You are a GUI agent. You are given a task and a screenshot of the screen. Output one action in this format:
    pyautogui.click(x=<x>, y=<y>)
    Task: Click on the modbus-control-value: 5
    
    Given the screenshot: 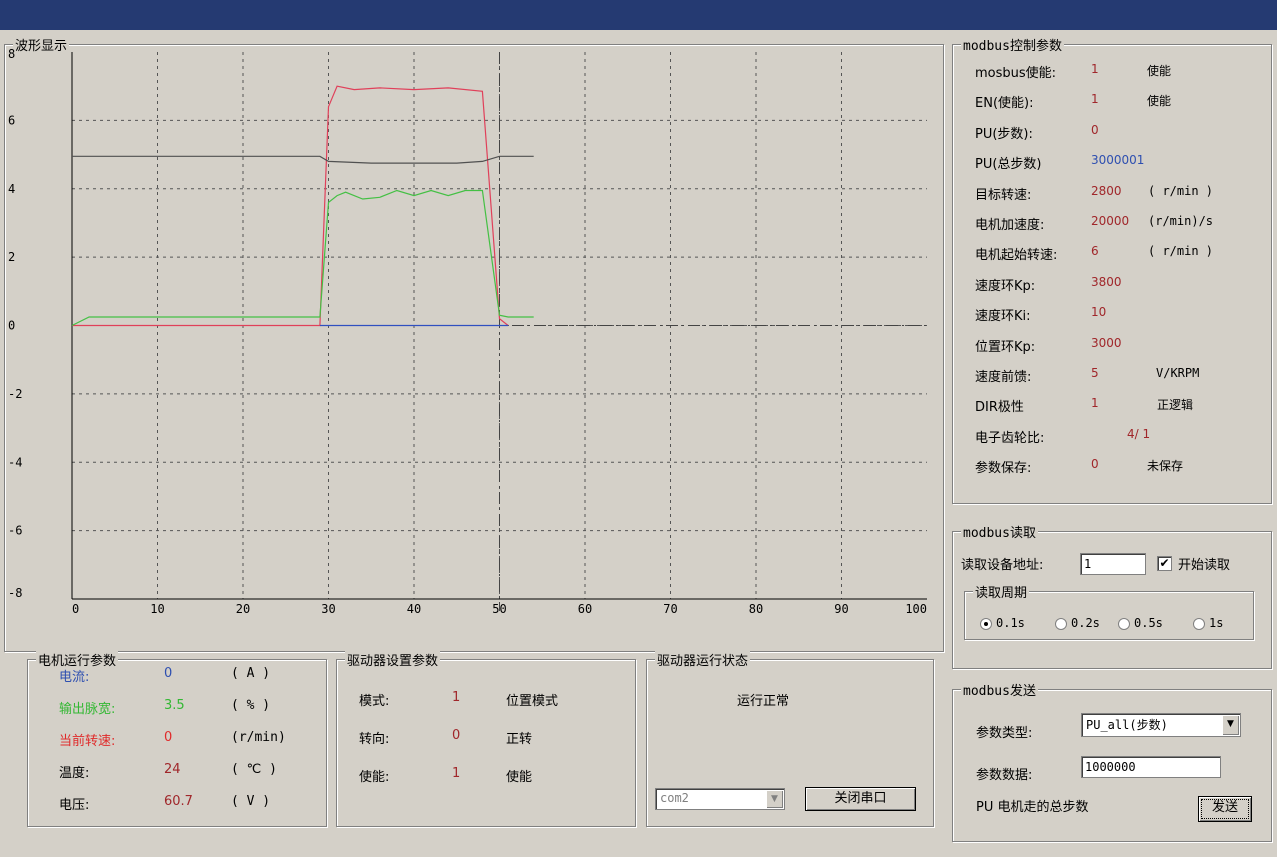 What is the action you would take?
    pyautogui.click(x=1095, y=373)
    